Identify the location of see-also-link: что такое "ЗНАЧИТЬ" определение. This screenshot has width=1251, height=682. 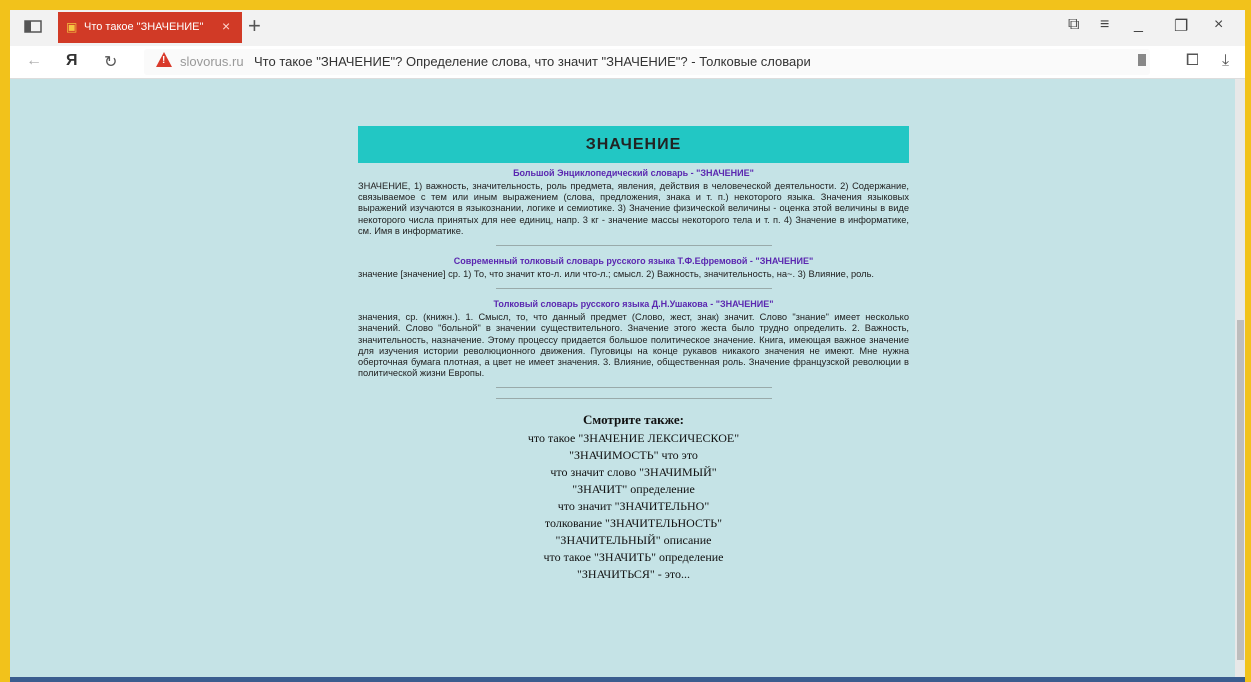
(633, 557).